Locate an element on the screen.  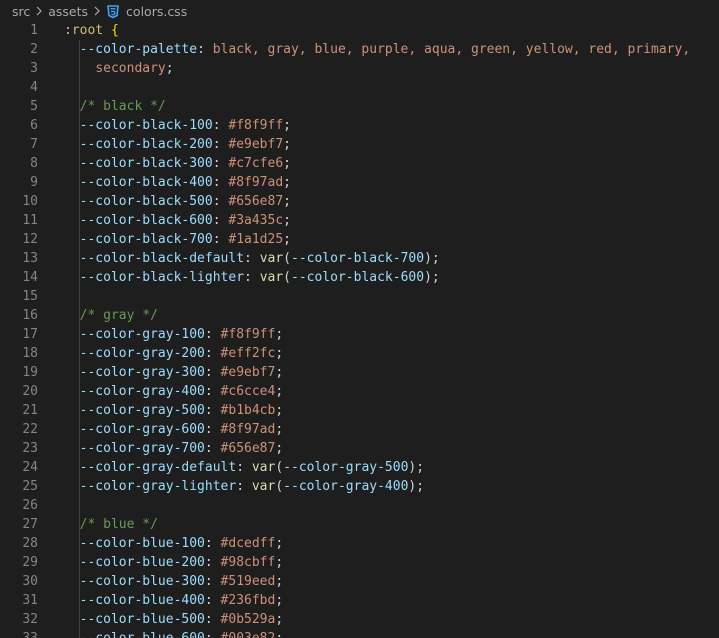
line-number: 10 is located at coordinates (30, 201).